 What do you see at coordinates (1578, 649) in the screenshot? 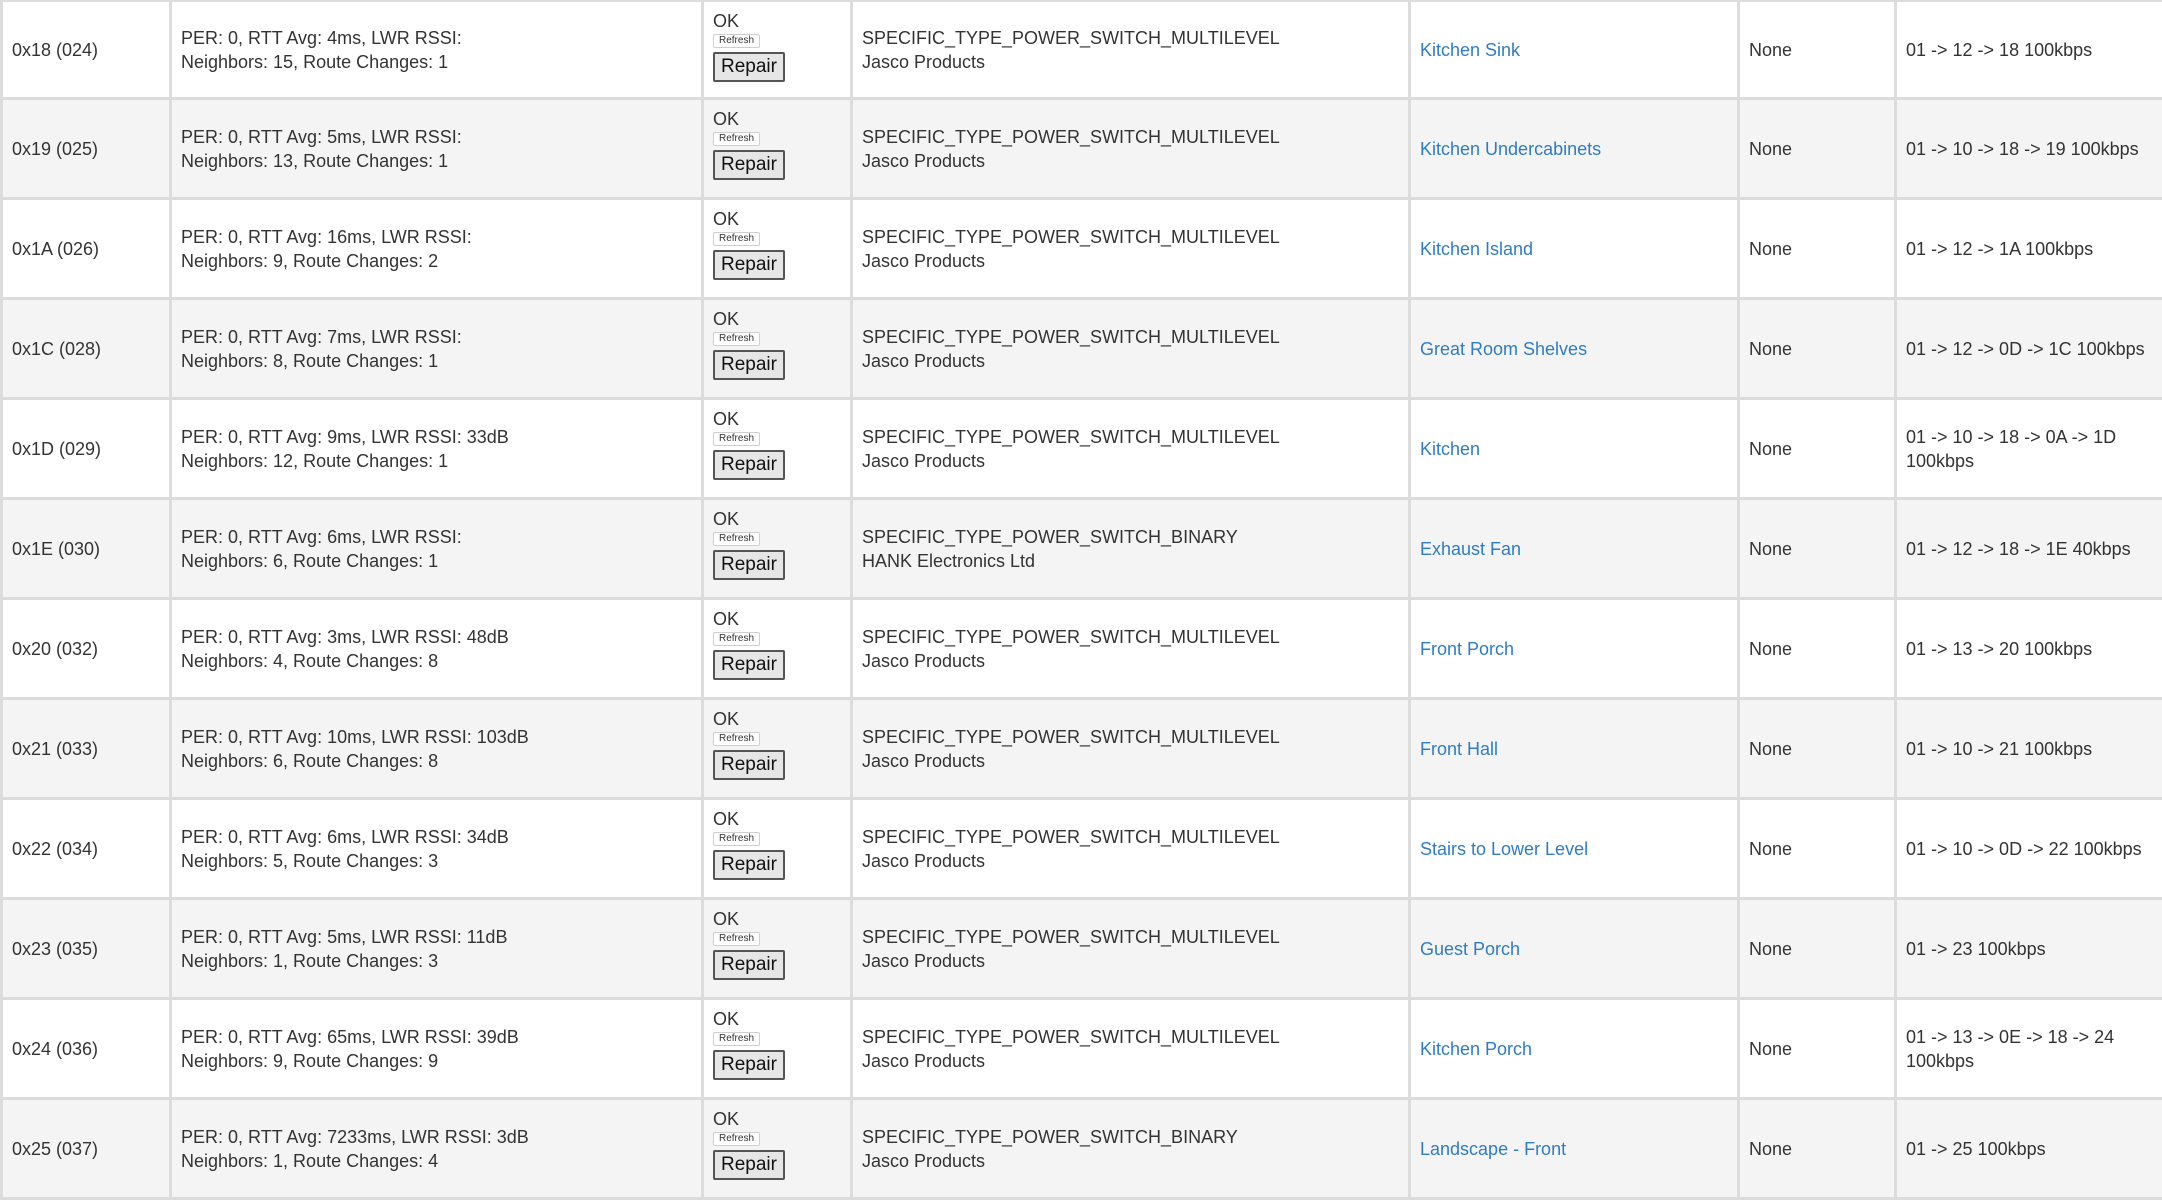
I see `device-name-link: Front Porch` at bounding box center [1578, 649].